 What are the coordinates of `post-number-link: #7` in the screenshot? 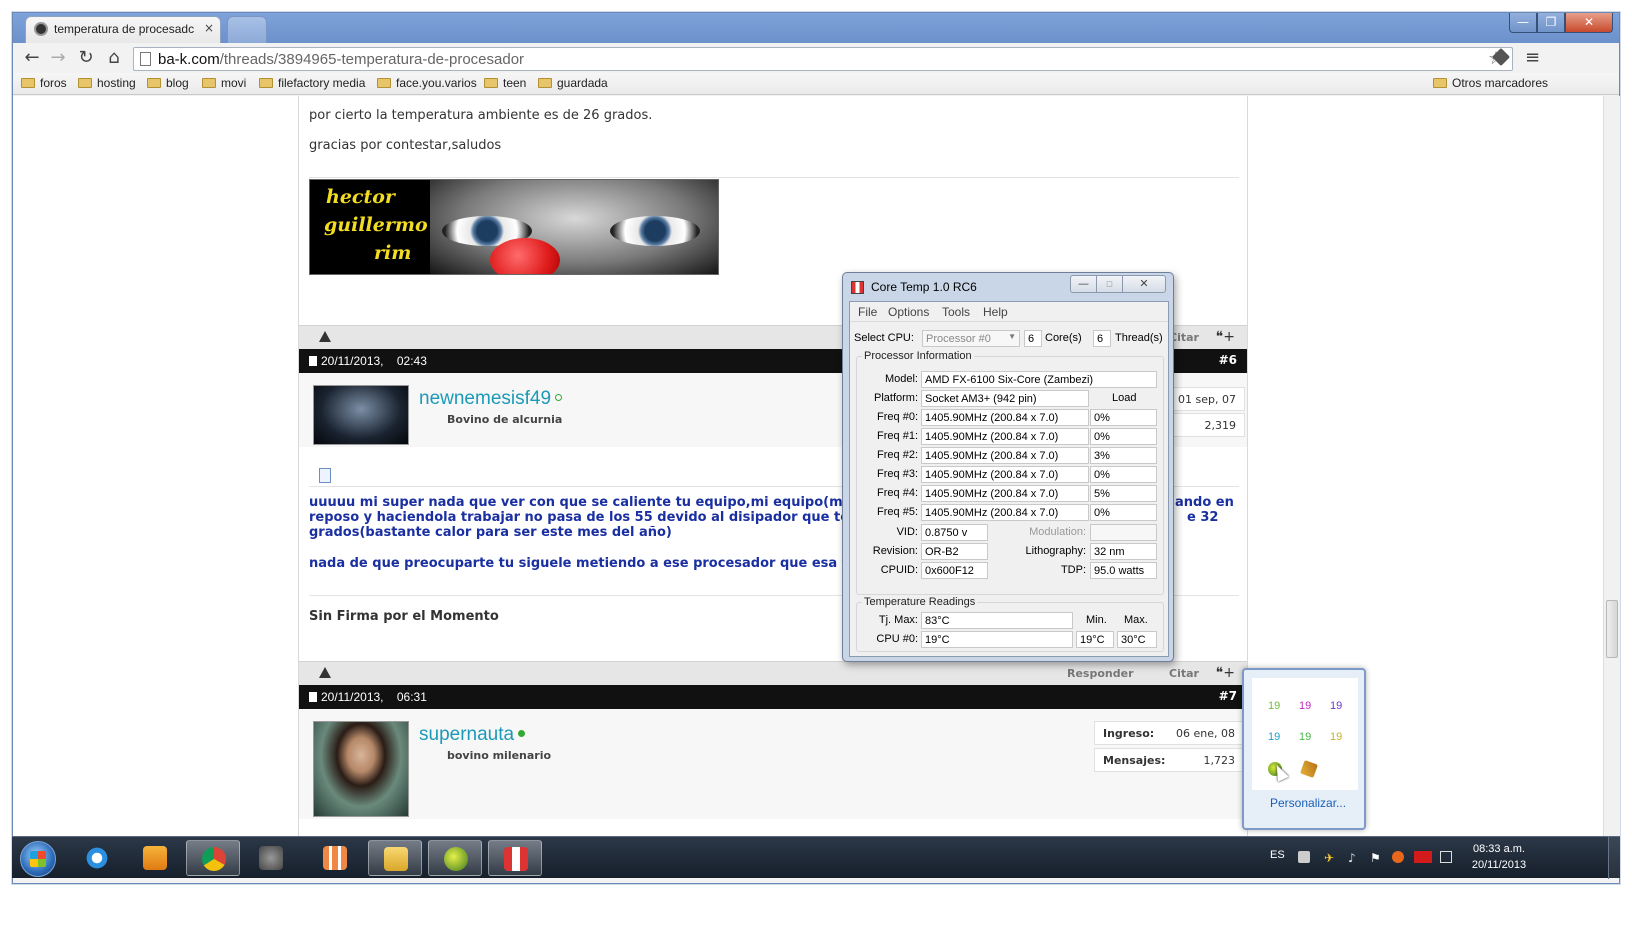 It's located at (1228, 696).